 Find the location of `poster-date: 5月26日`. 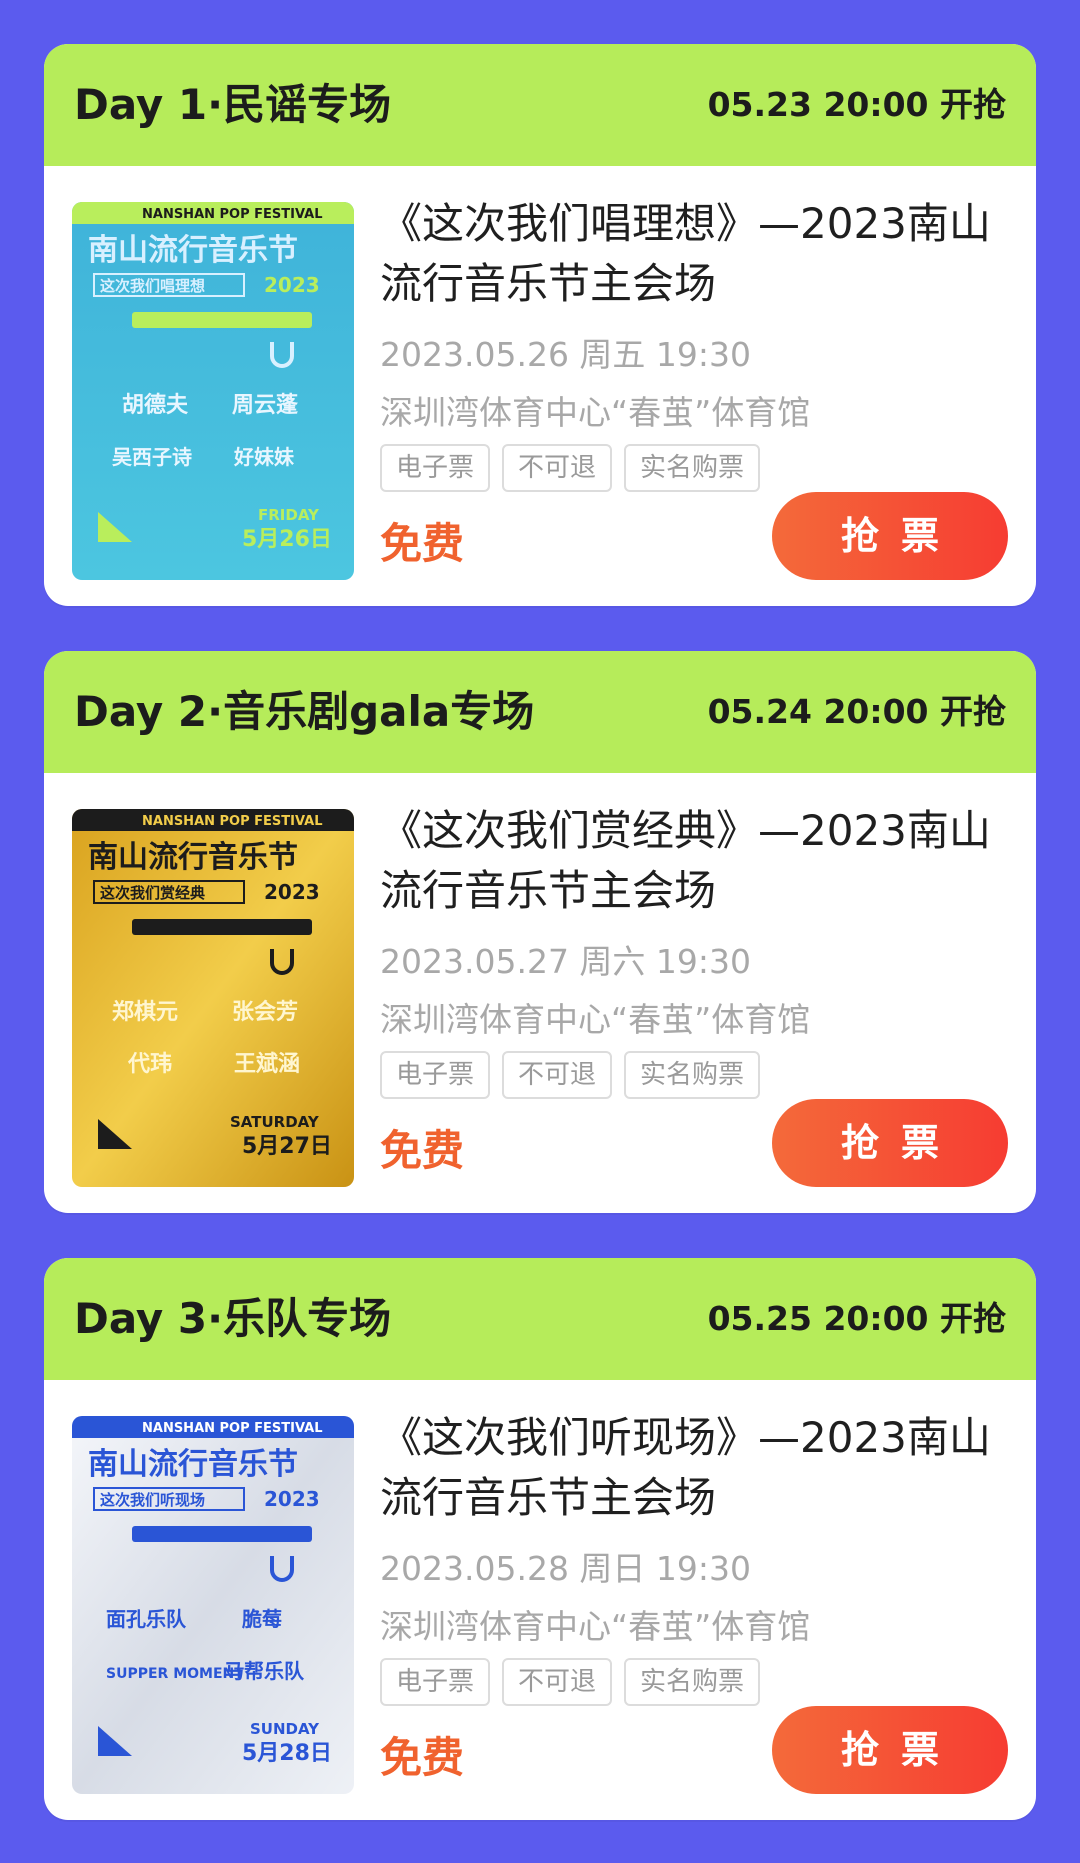

poster-date: 5月26日 is located at coordinates (287, 539).